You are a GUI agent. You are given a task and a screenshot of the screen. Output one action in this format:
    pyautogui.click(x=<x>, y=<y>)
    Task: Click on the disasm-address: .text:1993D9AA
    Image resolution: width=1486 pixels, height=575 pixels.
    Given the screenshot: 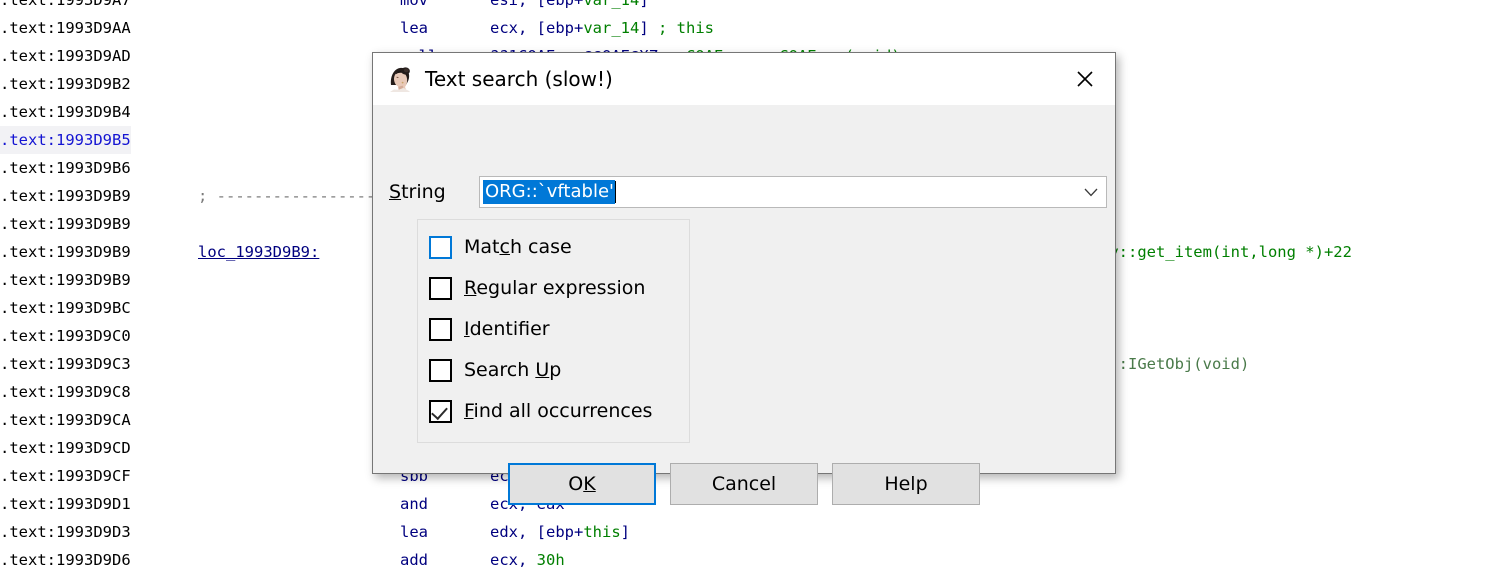 What is the action you would take?
    pyautogui.click(x=65, y=28)
    